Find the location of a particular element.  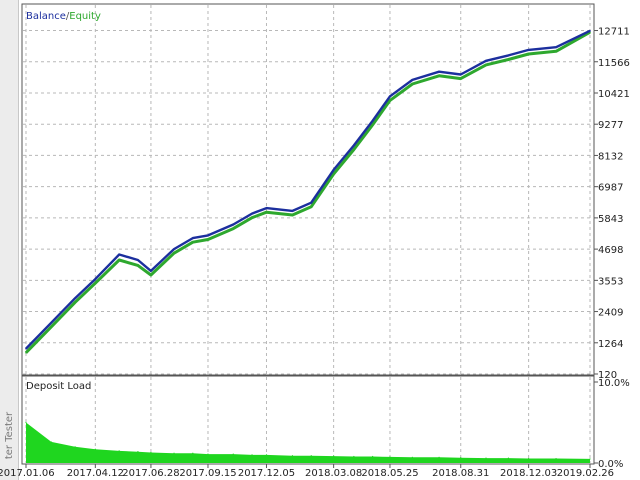

deposit-ytick-label-0: 10.0% is located at coordinates (614, 383).